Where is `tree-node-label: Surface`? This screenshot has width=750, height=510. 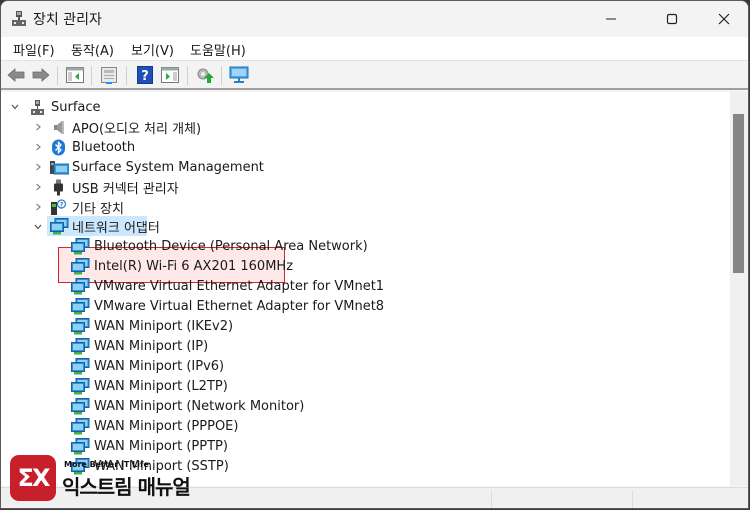
tree-node-label: Surface is located at coordinates (76, 107).